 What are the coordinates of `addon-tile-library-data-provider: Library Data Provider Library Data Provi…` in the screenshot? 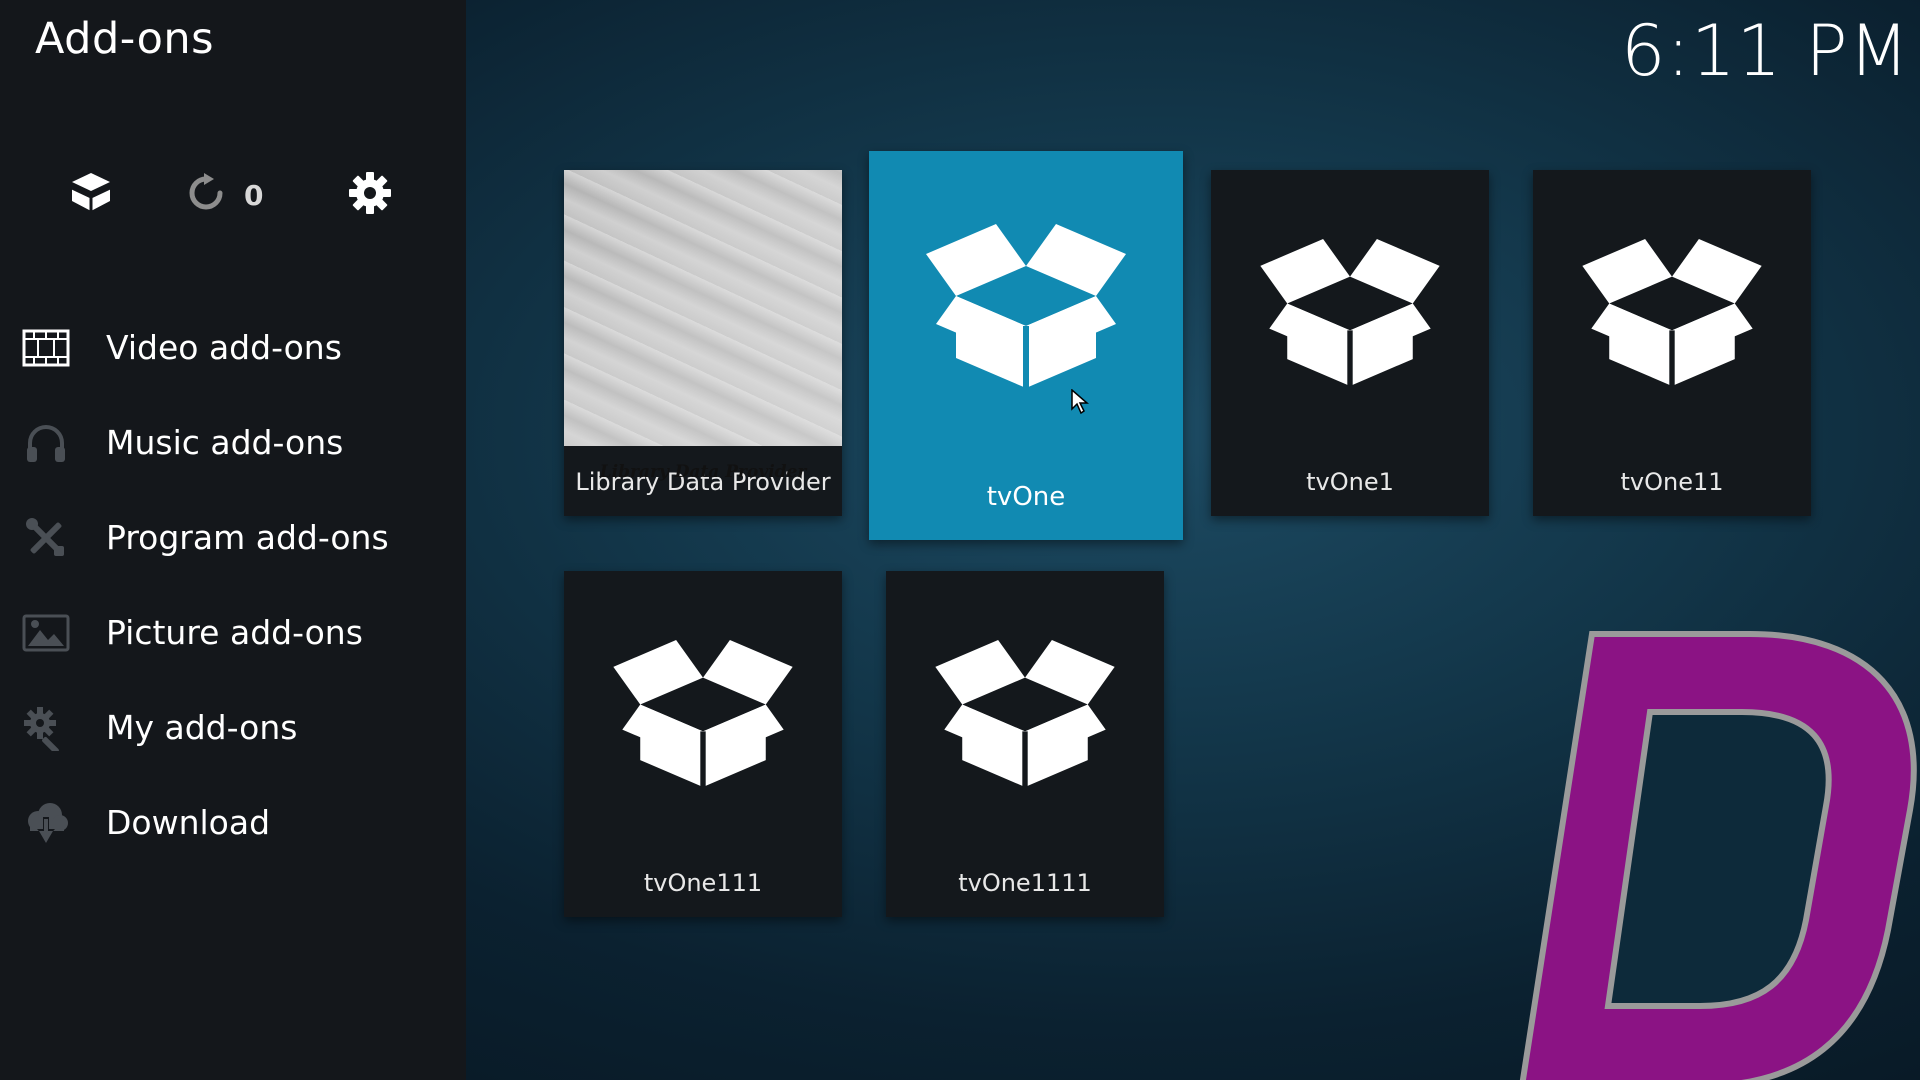 It's located at (703, 343).